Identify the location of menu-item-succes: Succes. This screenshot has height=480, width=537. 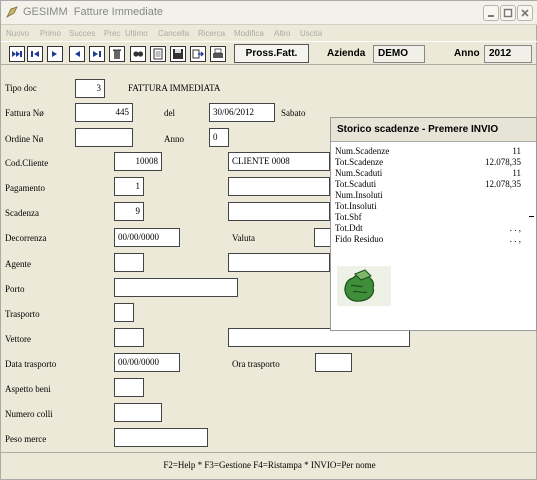
(82, 33).